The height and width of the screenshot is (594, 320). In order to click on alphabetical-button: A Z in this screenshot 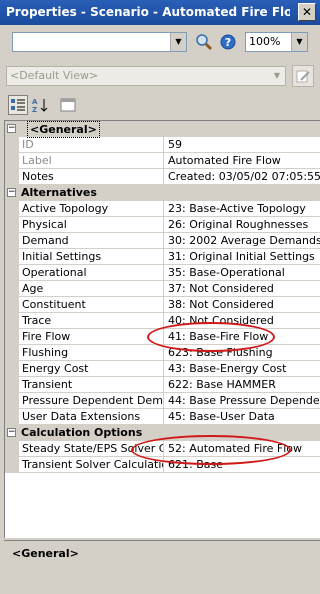, I will do `click(40, 105)`.